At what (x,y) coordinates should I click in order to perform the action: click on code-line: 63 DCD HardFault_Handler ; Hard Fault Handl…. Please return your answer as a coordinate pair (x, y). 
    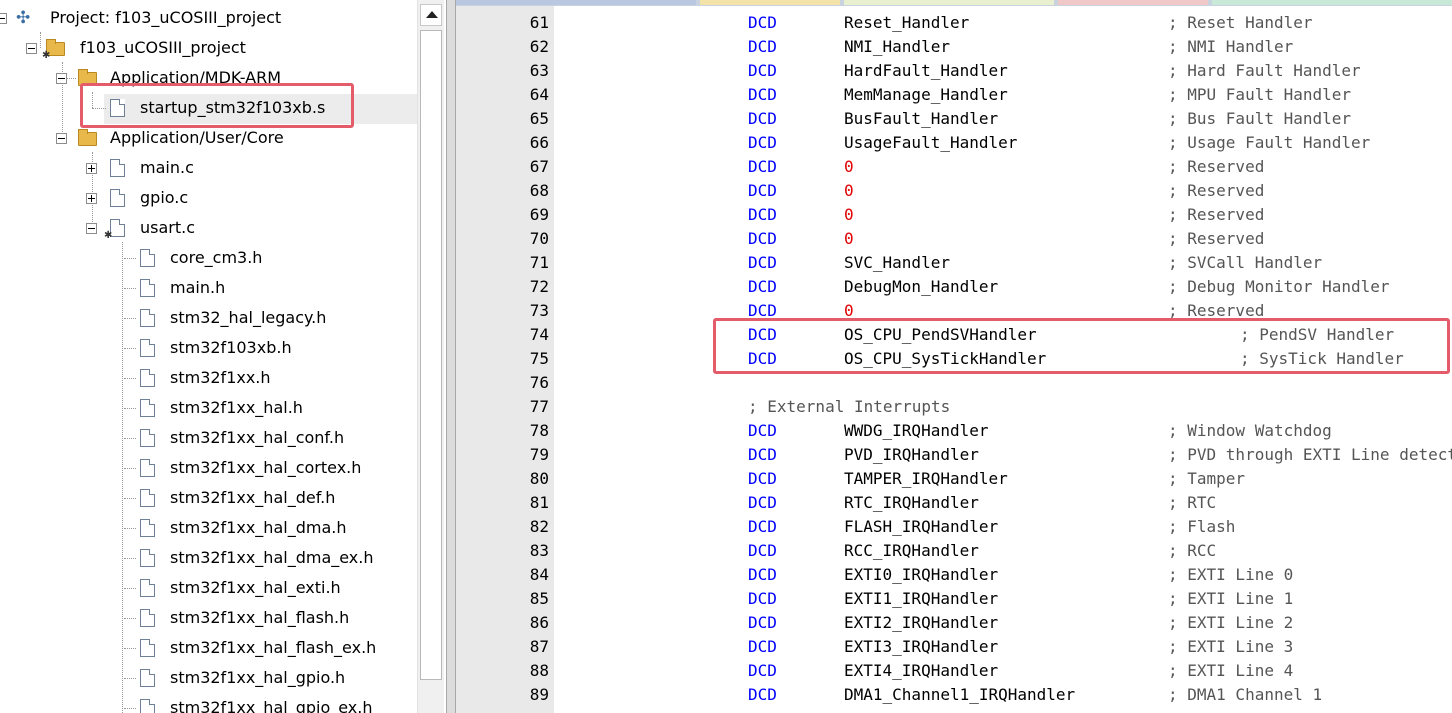
    Looking at the image, I should click on (954, 71).